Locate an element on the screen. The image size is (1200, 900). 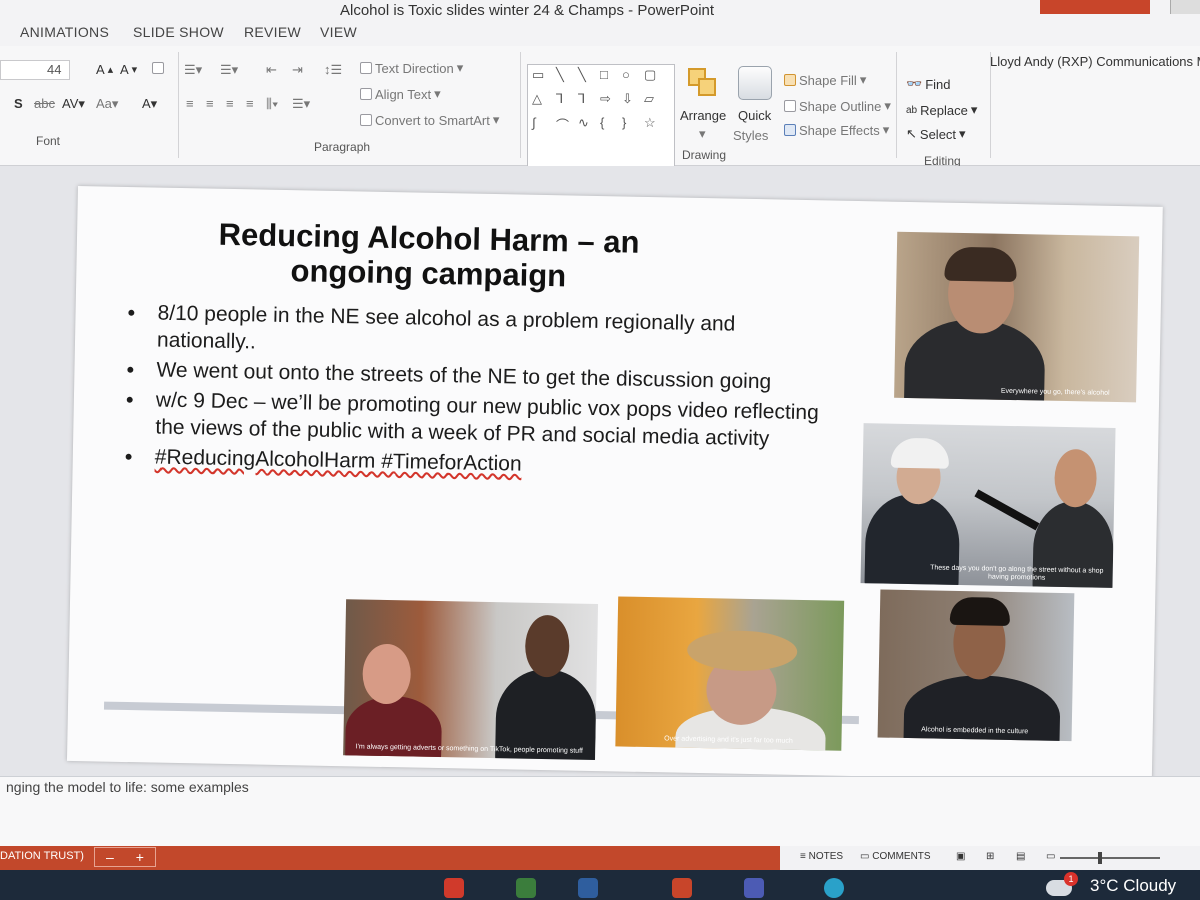
rounded-rect-shape-icon: ▢ is located at coordinates (650, 75).